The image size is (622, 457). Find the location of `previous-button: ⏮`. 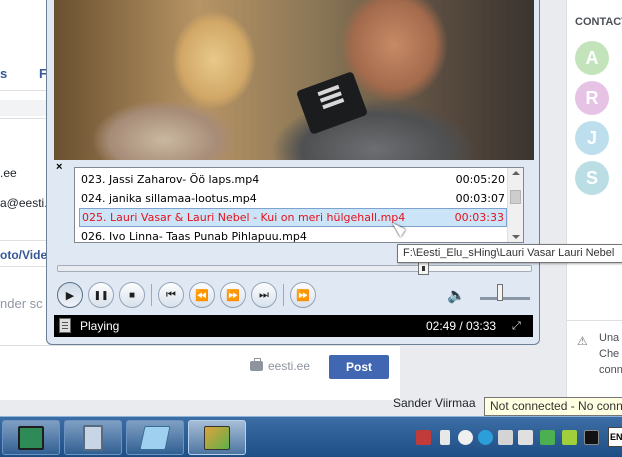

previous-button: ⏮ is located at coordinates (171, 295).